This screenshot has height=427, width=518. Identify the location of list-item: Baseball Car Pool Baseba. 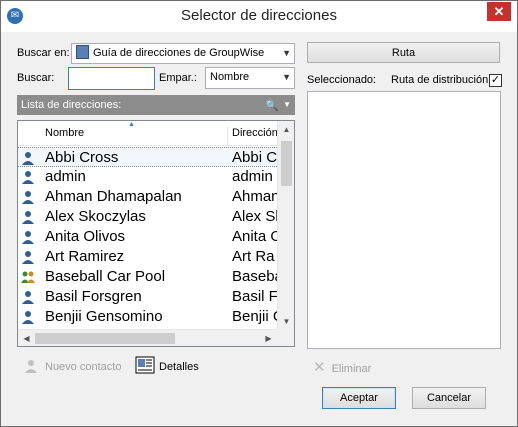
(147, 277).